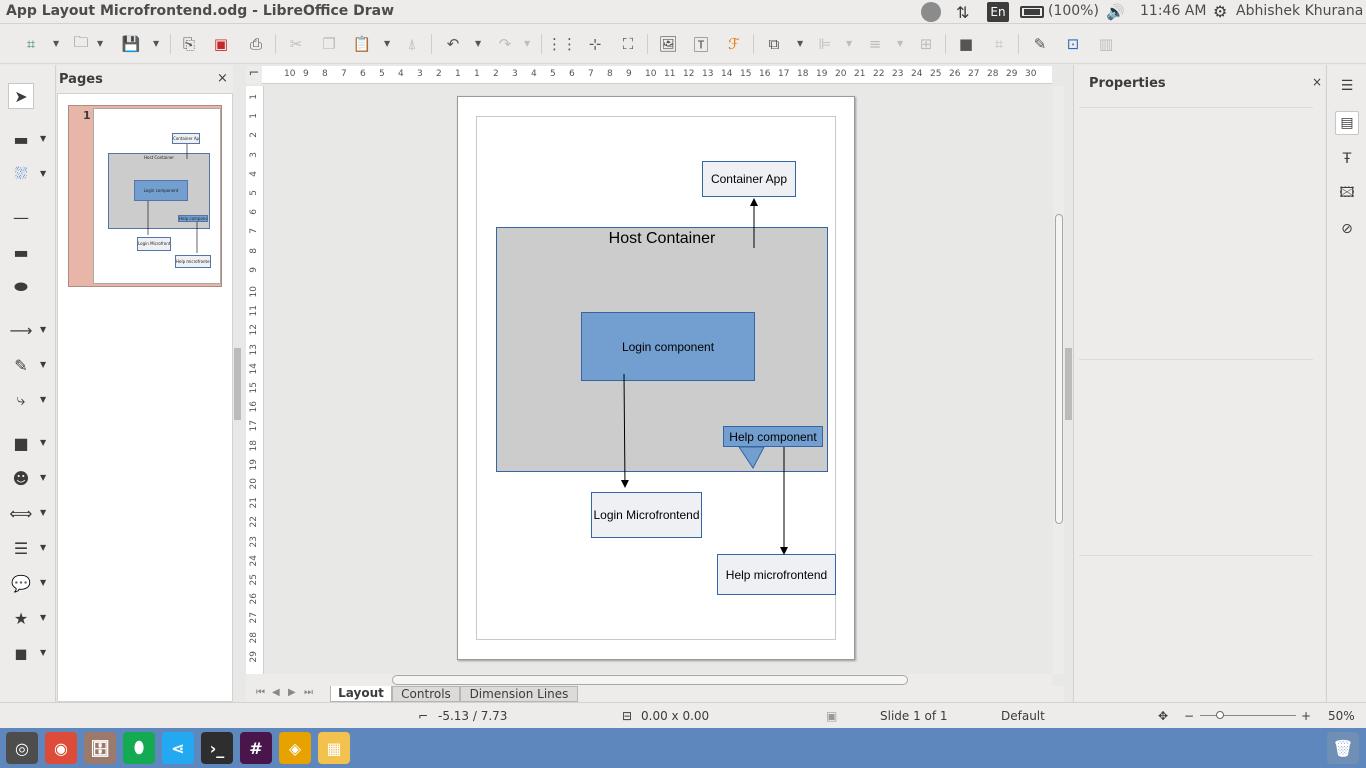 This screenshot has width=1366, height=768. I want to click on volume-icon: 🔊, so click(1115, 12).